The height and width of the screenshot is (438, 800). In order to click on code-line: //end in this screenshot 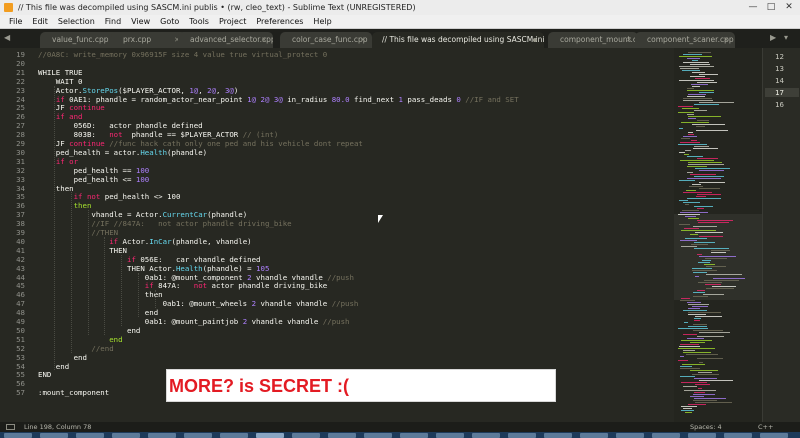, I will do `click(75, 348)`.